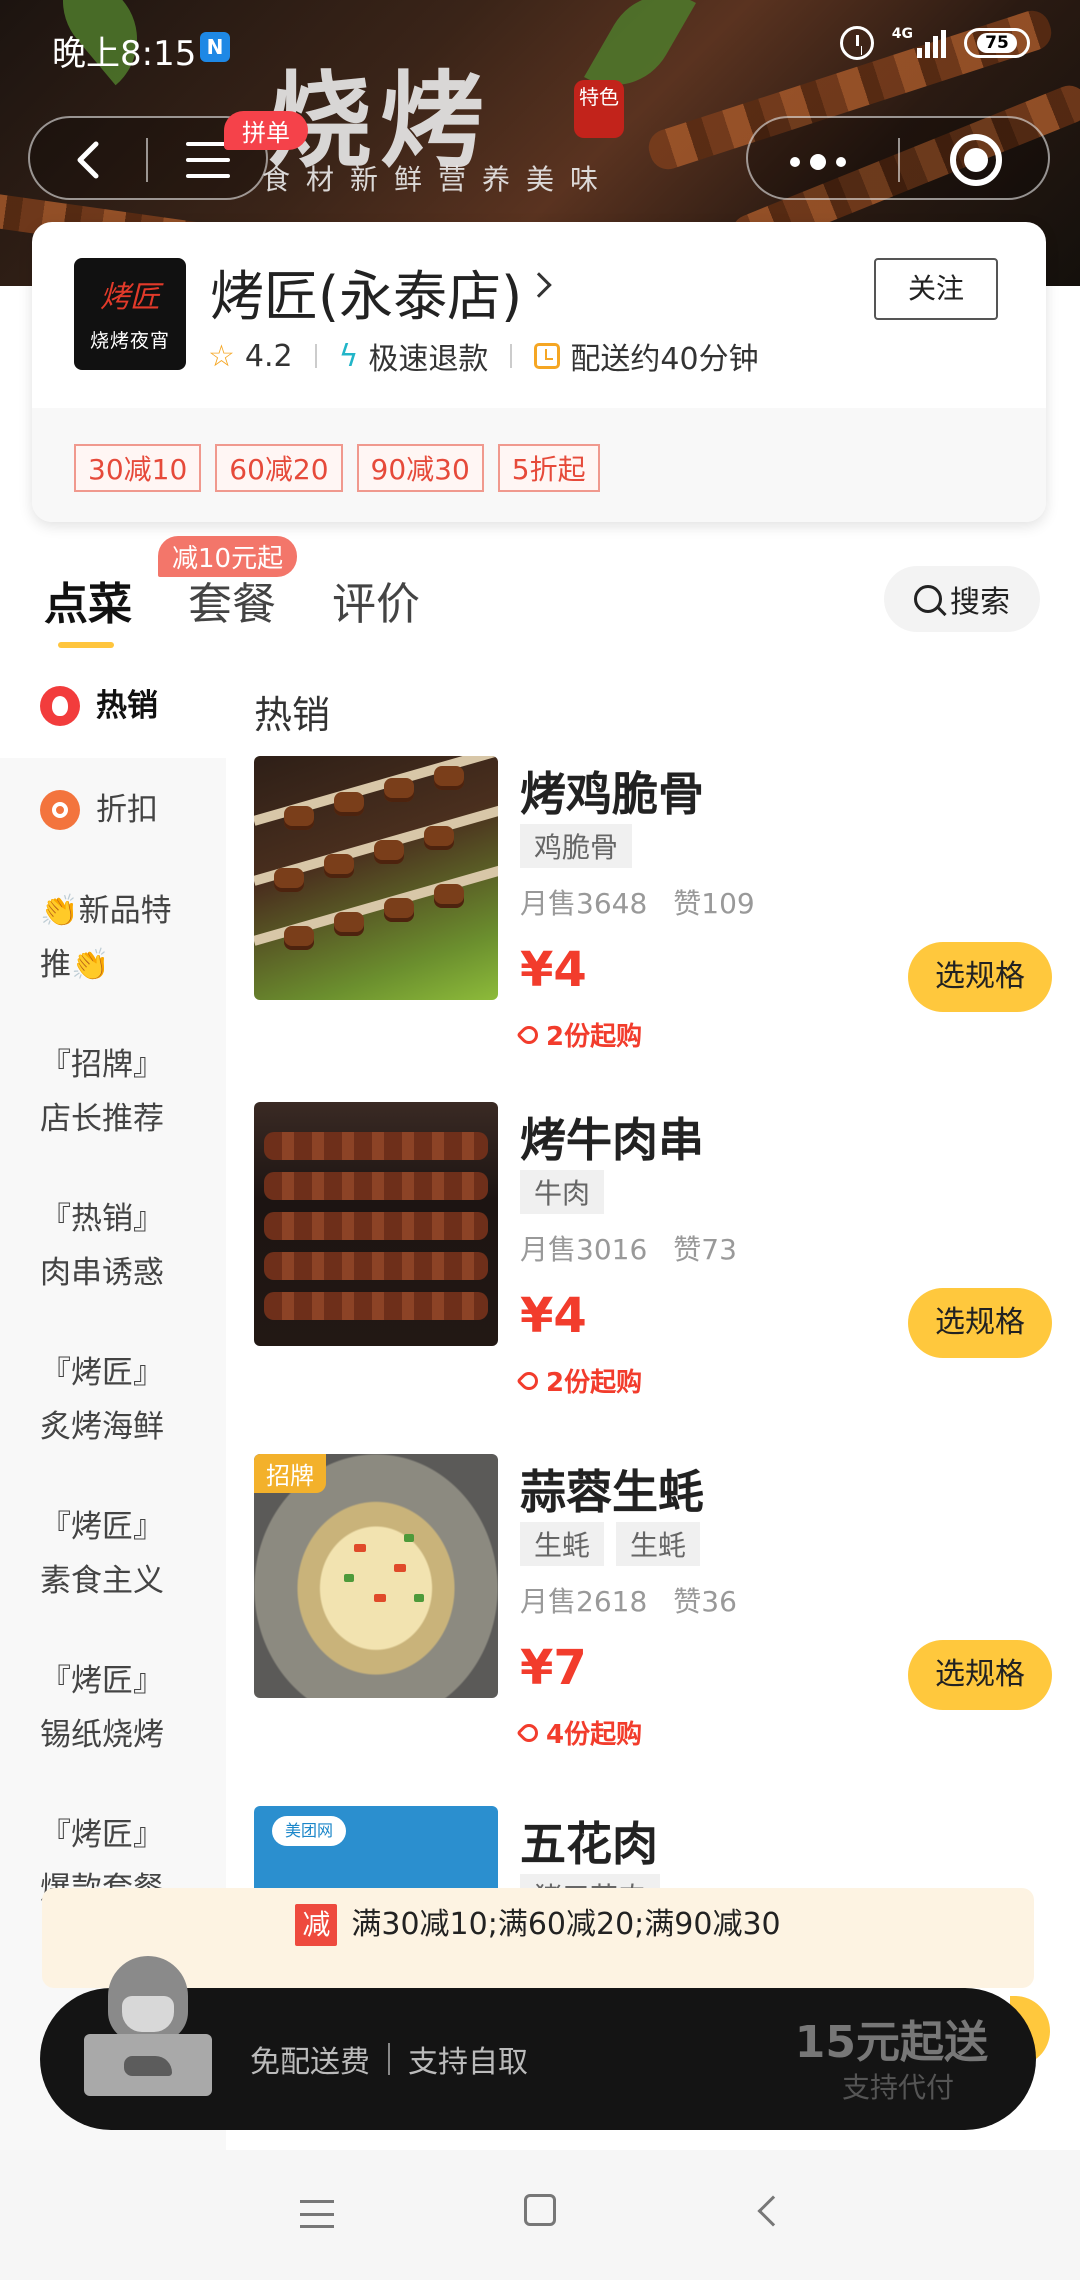 The height and width of the screenshot is (2280, 1080). What do you see at coordinates (902, 34) in the screenshot?
I see `network-type: 4G` at bounding box center [902, 34].